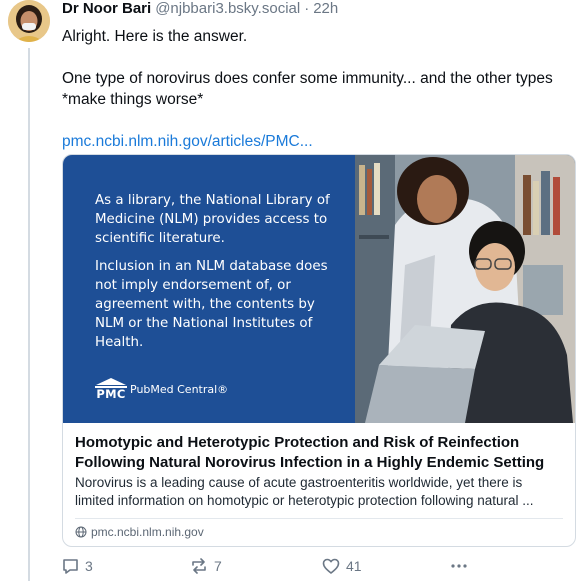  I want to click on repost-count: 7, so click(218, 566).